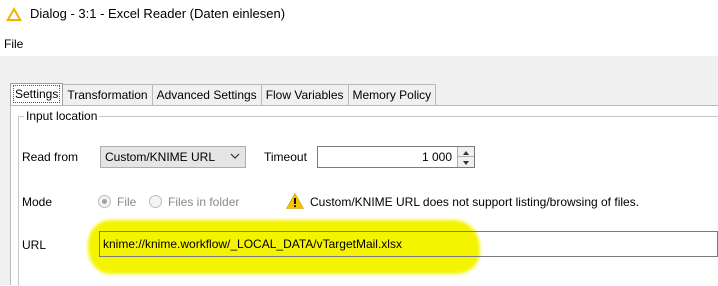 The image size is (718, 286). I want to click on spinner-down-button, so click(466, 162).